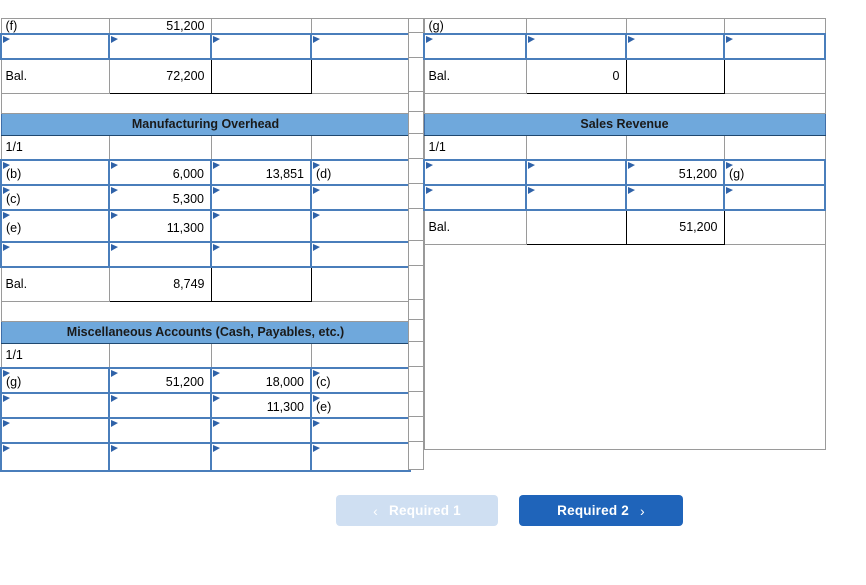  I want to click on entry-debit-input: 11,300, so click(160, 226).